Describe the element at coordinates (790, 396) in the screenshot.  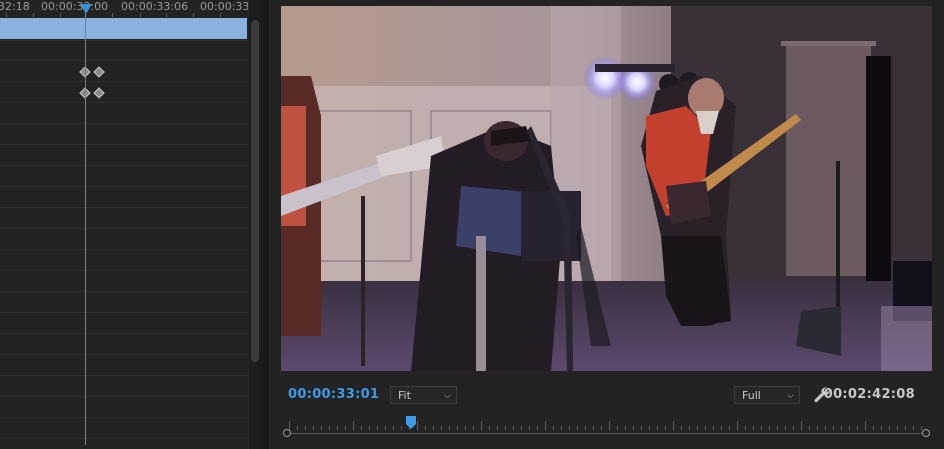
I see `chevron-down-icon: ⌵` at that location.